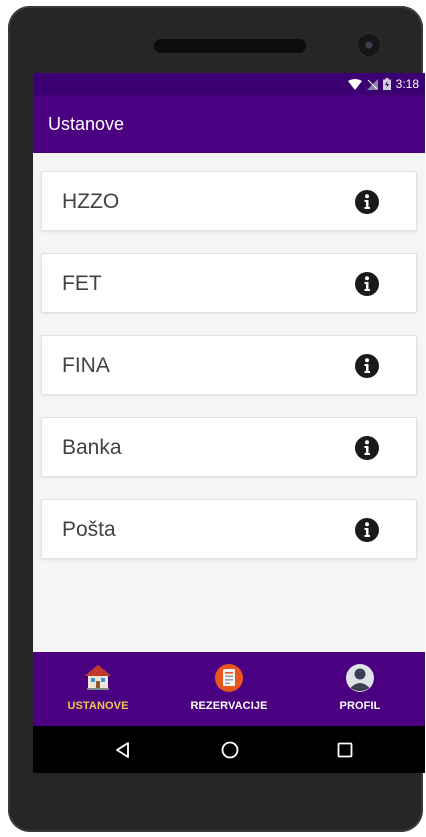 This screenshot has height=837, width=426. Describe the element at coordinates (386, 84) in the screenshot. I see `battery-icon` at that location.